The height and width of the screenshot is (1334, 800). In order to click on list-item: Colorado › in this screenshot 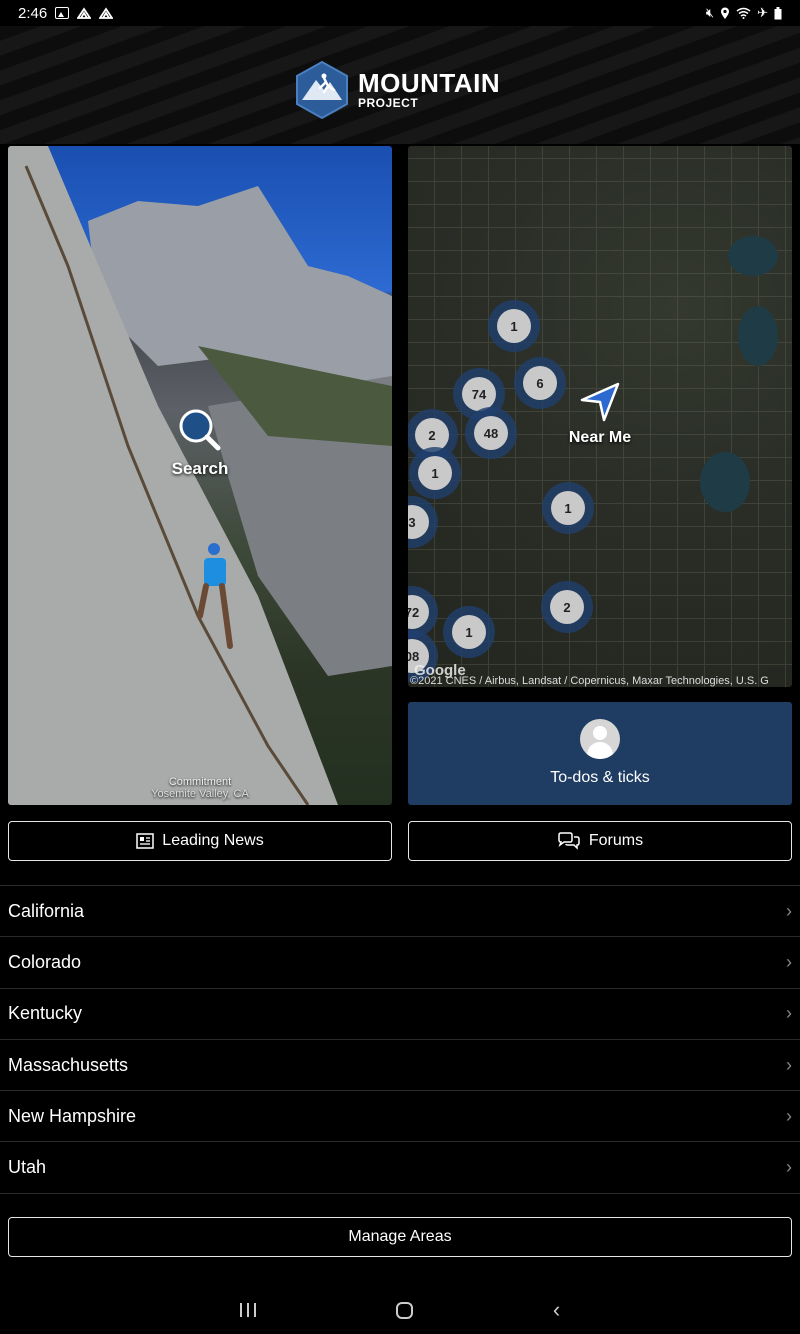, I will do `click(400, 963)`.